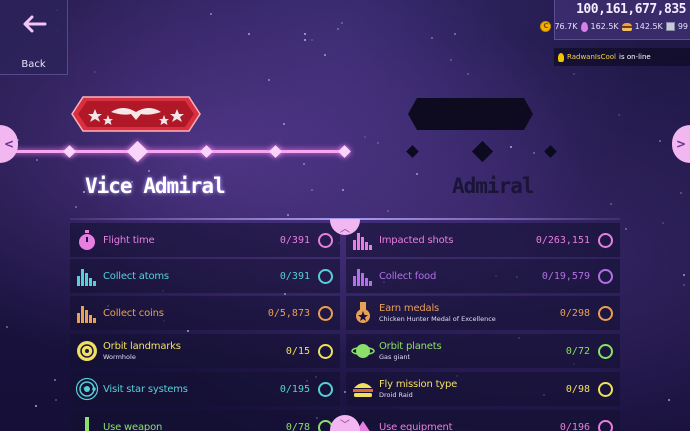 The image size is (690, 431). Describe the element at coordinates (457, 240) in the screenshot. I see `task-text: Impacted shots` at that location.